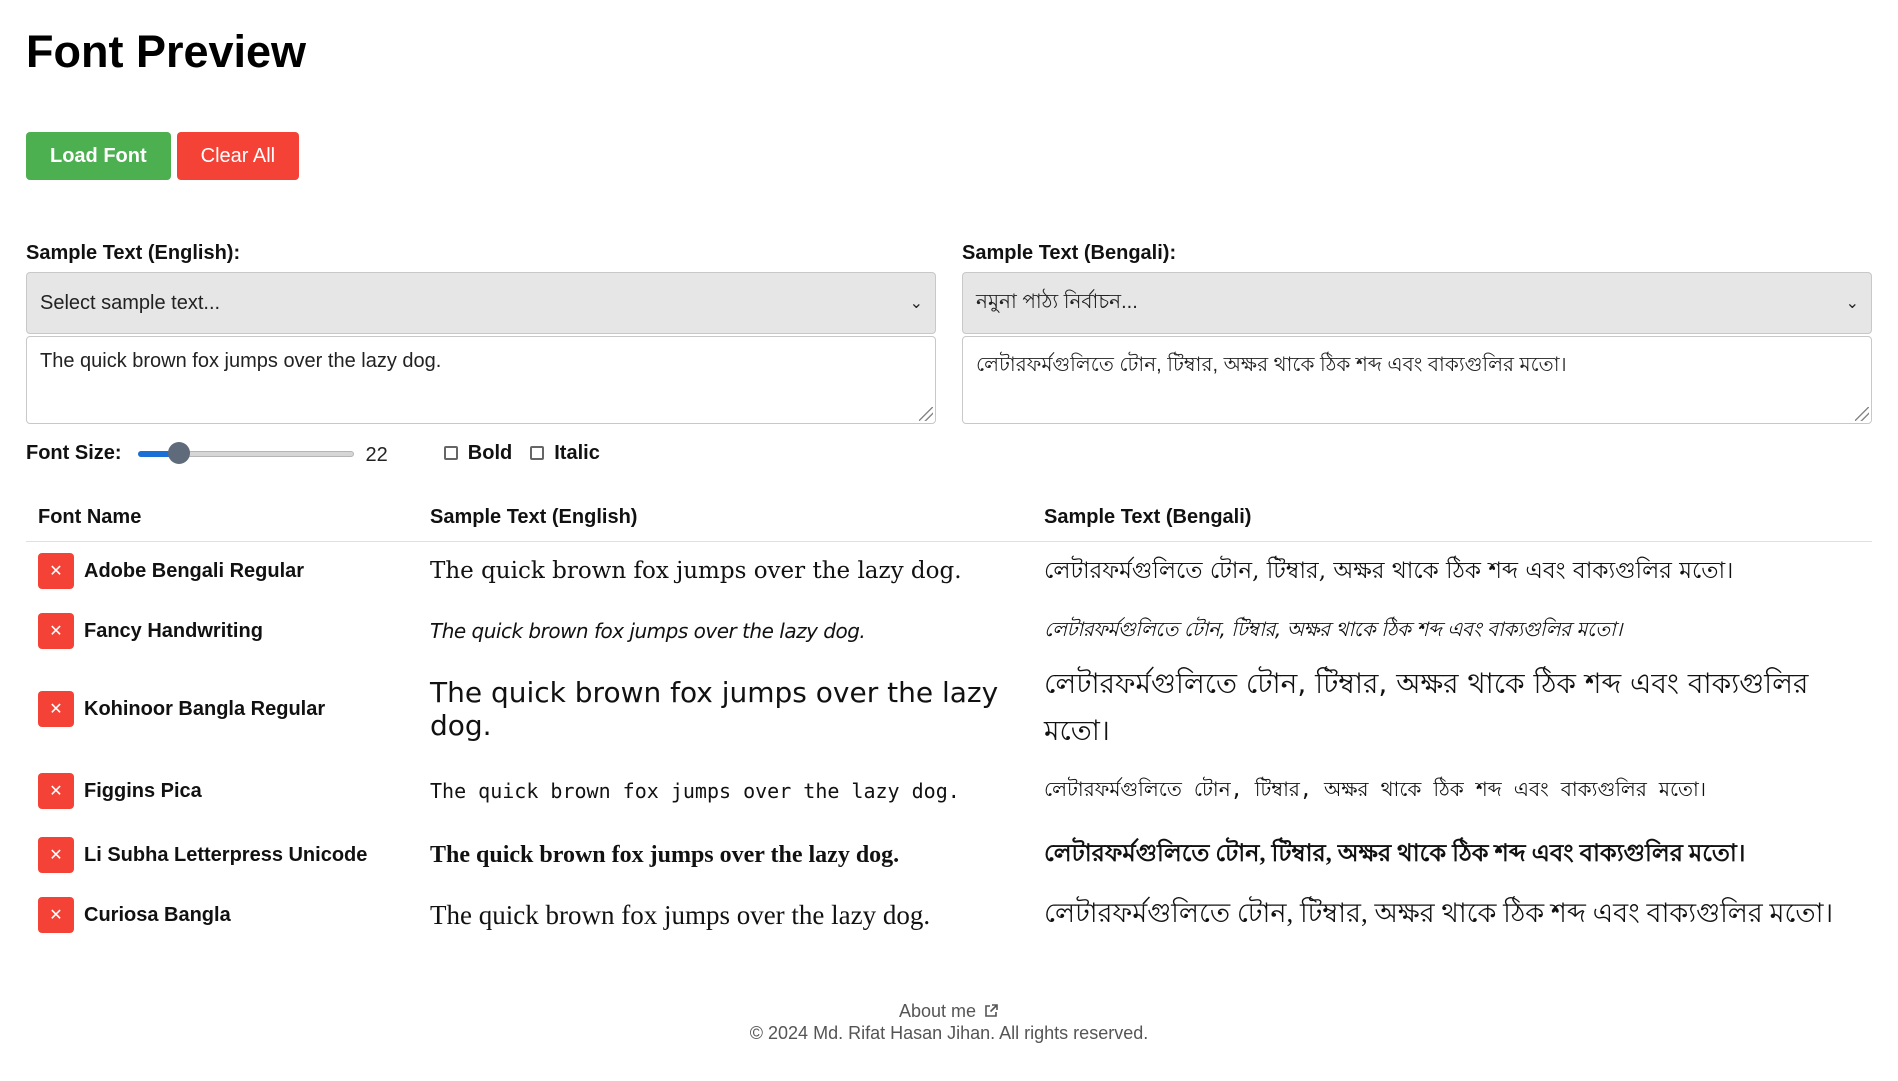 This screenshot has height=1081, width=1898. I want to click on bold-label: Bold, so click(490, 452).